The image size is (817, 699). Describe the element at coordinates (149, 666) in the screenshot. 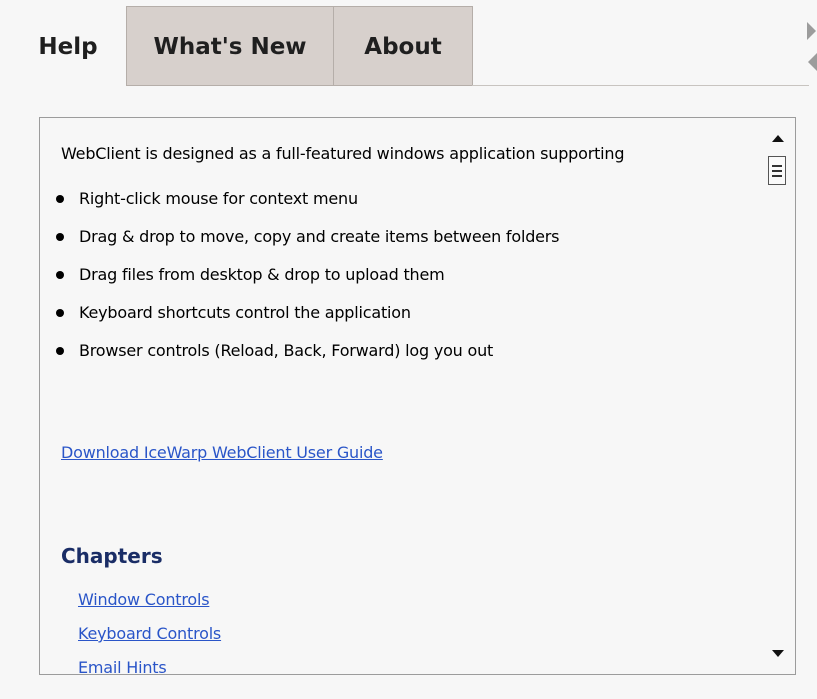

I see `chapter-link-email-hints: Email Hints` at that location.